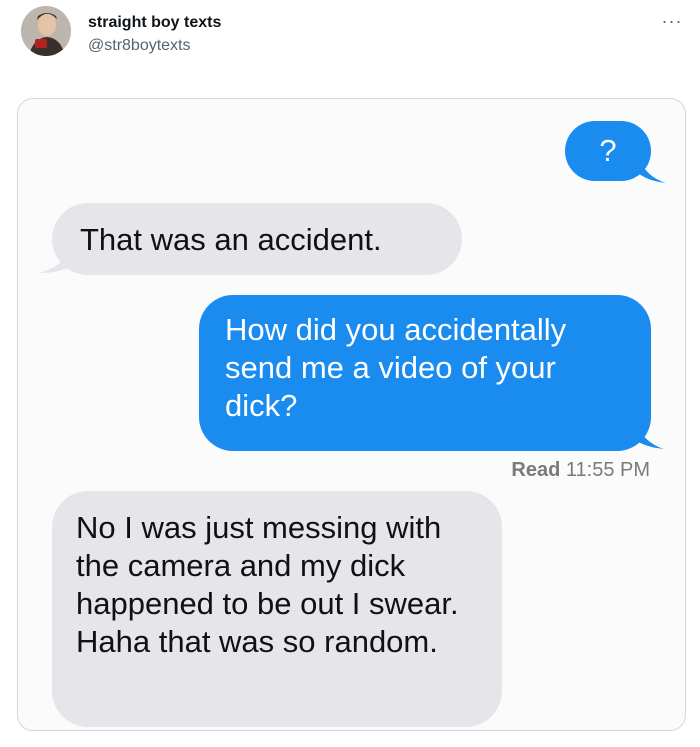 This screenshot has width=700, height=747. Describe the element at coordinates (231, 239) in the screenshot. I see `message-text: That was an accident.` at that location.